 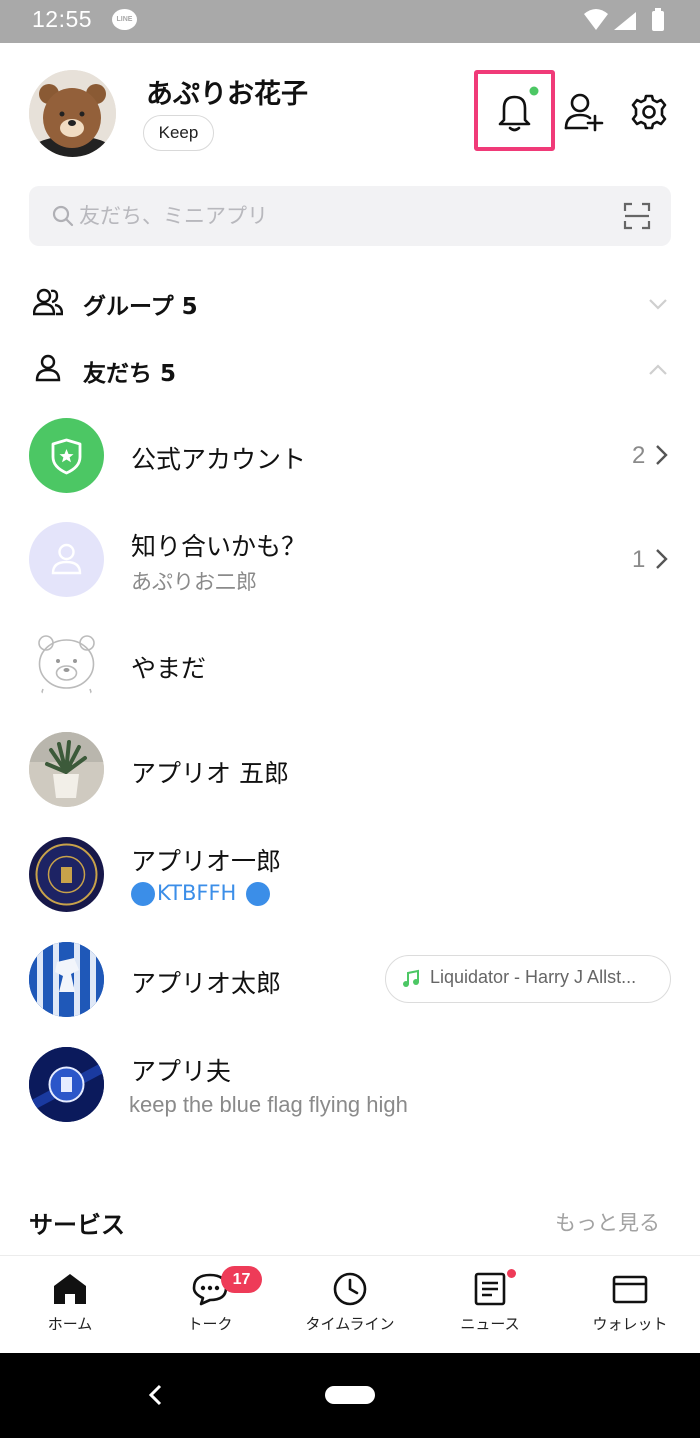 What do you see at coordinates (48, 370) in the screenshot?
I see `friends-icon` at bounding box center [48, 370].